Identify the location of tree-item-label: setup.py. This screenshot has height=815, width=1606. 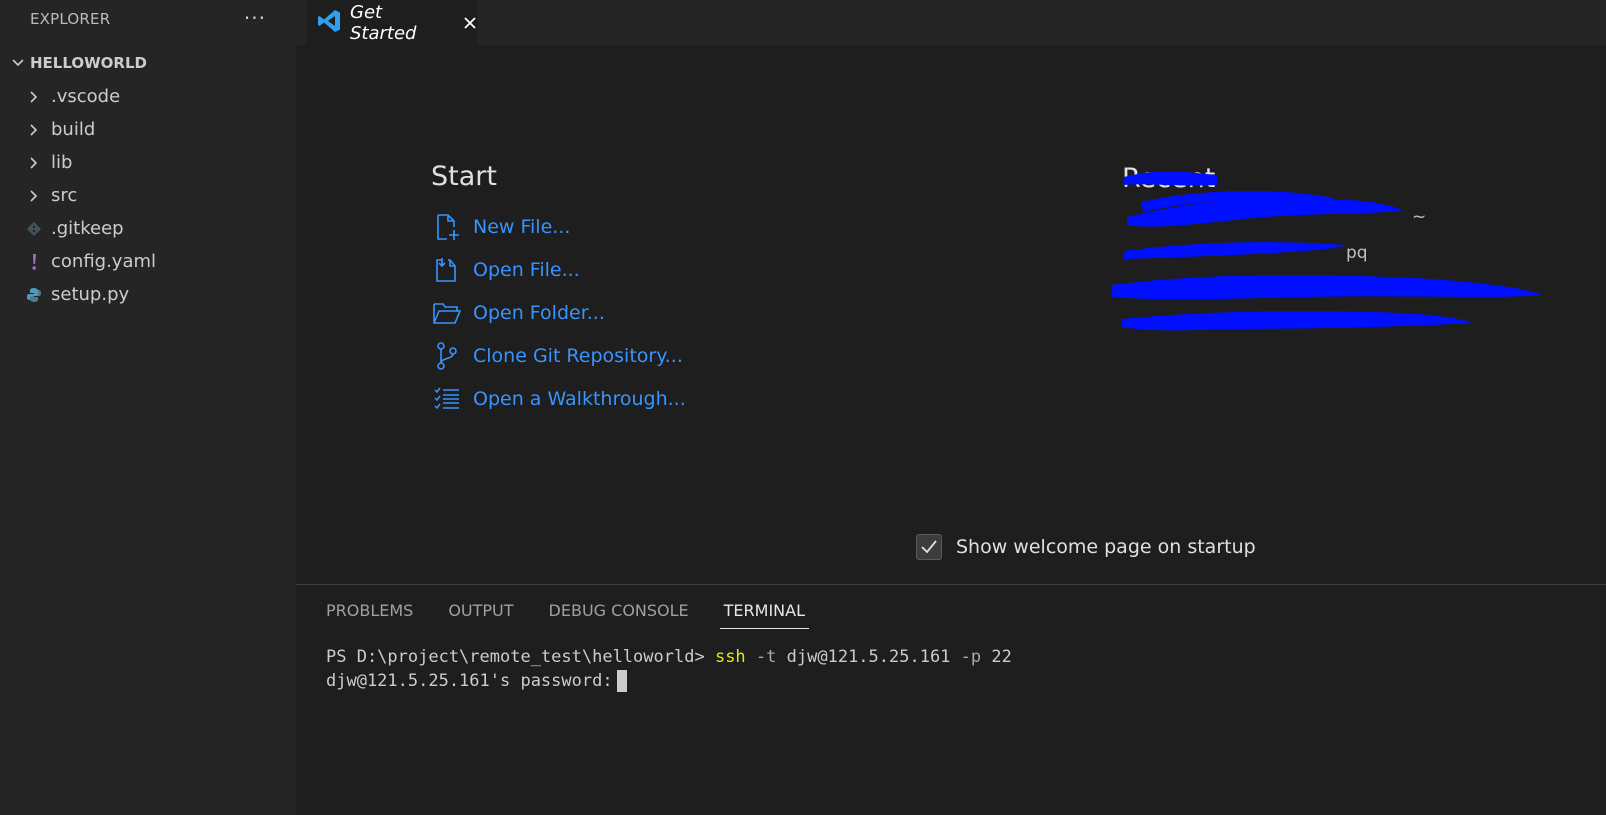
(90, 294).